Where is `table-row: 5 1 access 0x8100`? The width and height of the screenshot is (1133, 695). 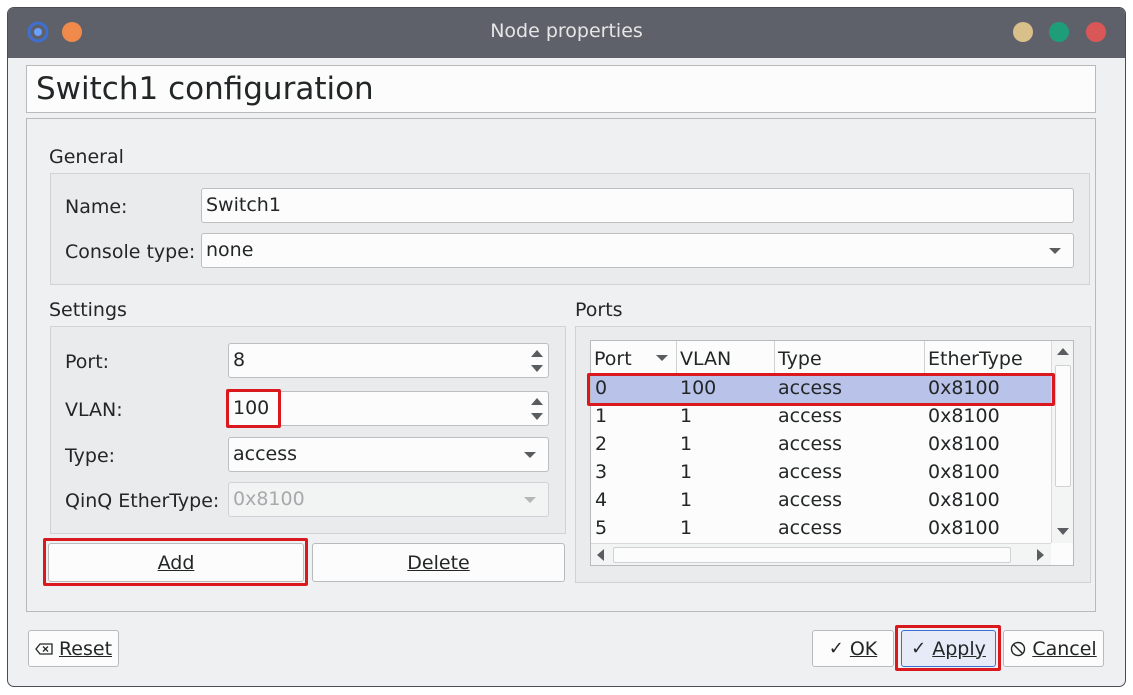 table-row: 5 1 access 0x8100 is located at coordinates (821, 529).